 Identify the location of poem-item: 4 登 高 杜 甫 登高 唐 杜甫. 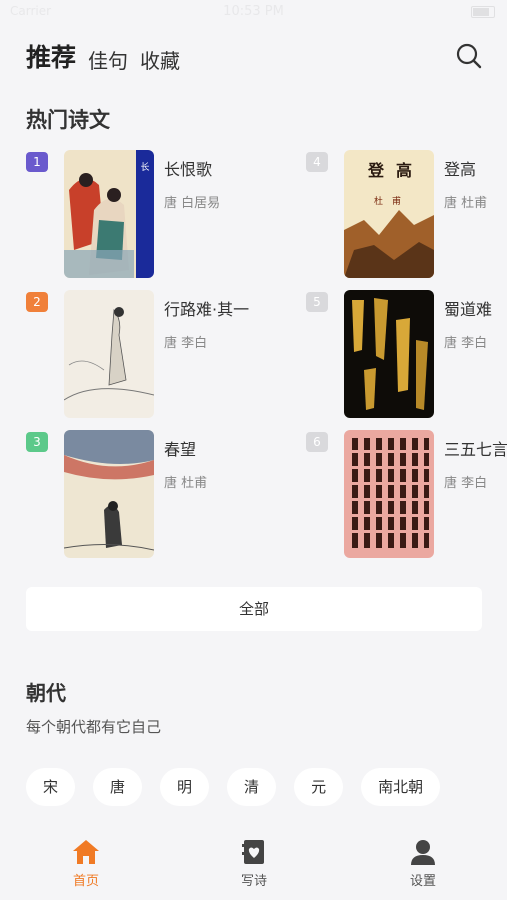
(406, 214).